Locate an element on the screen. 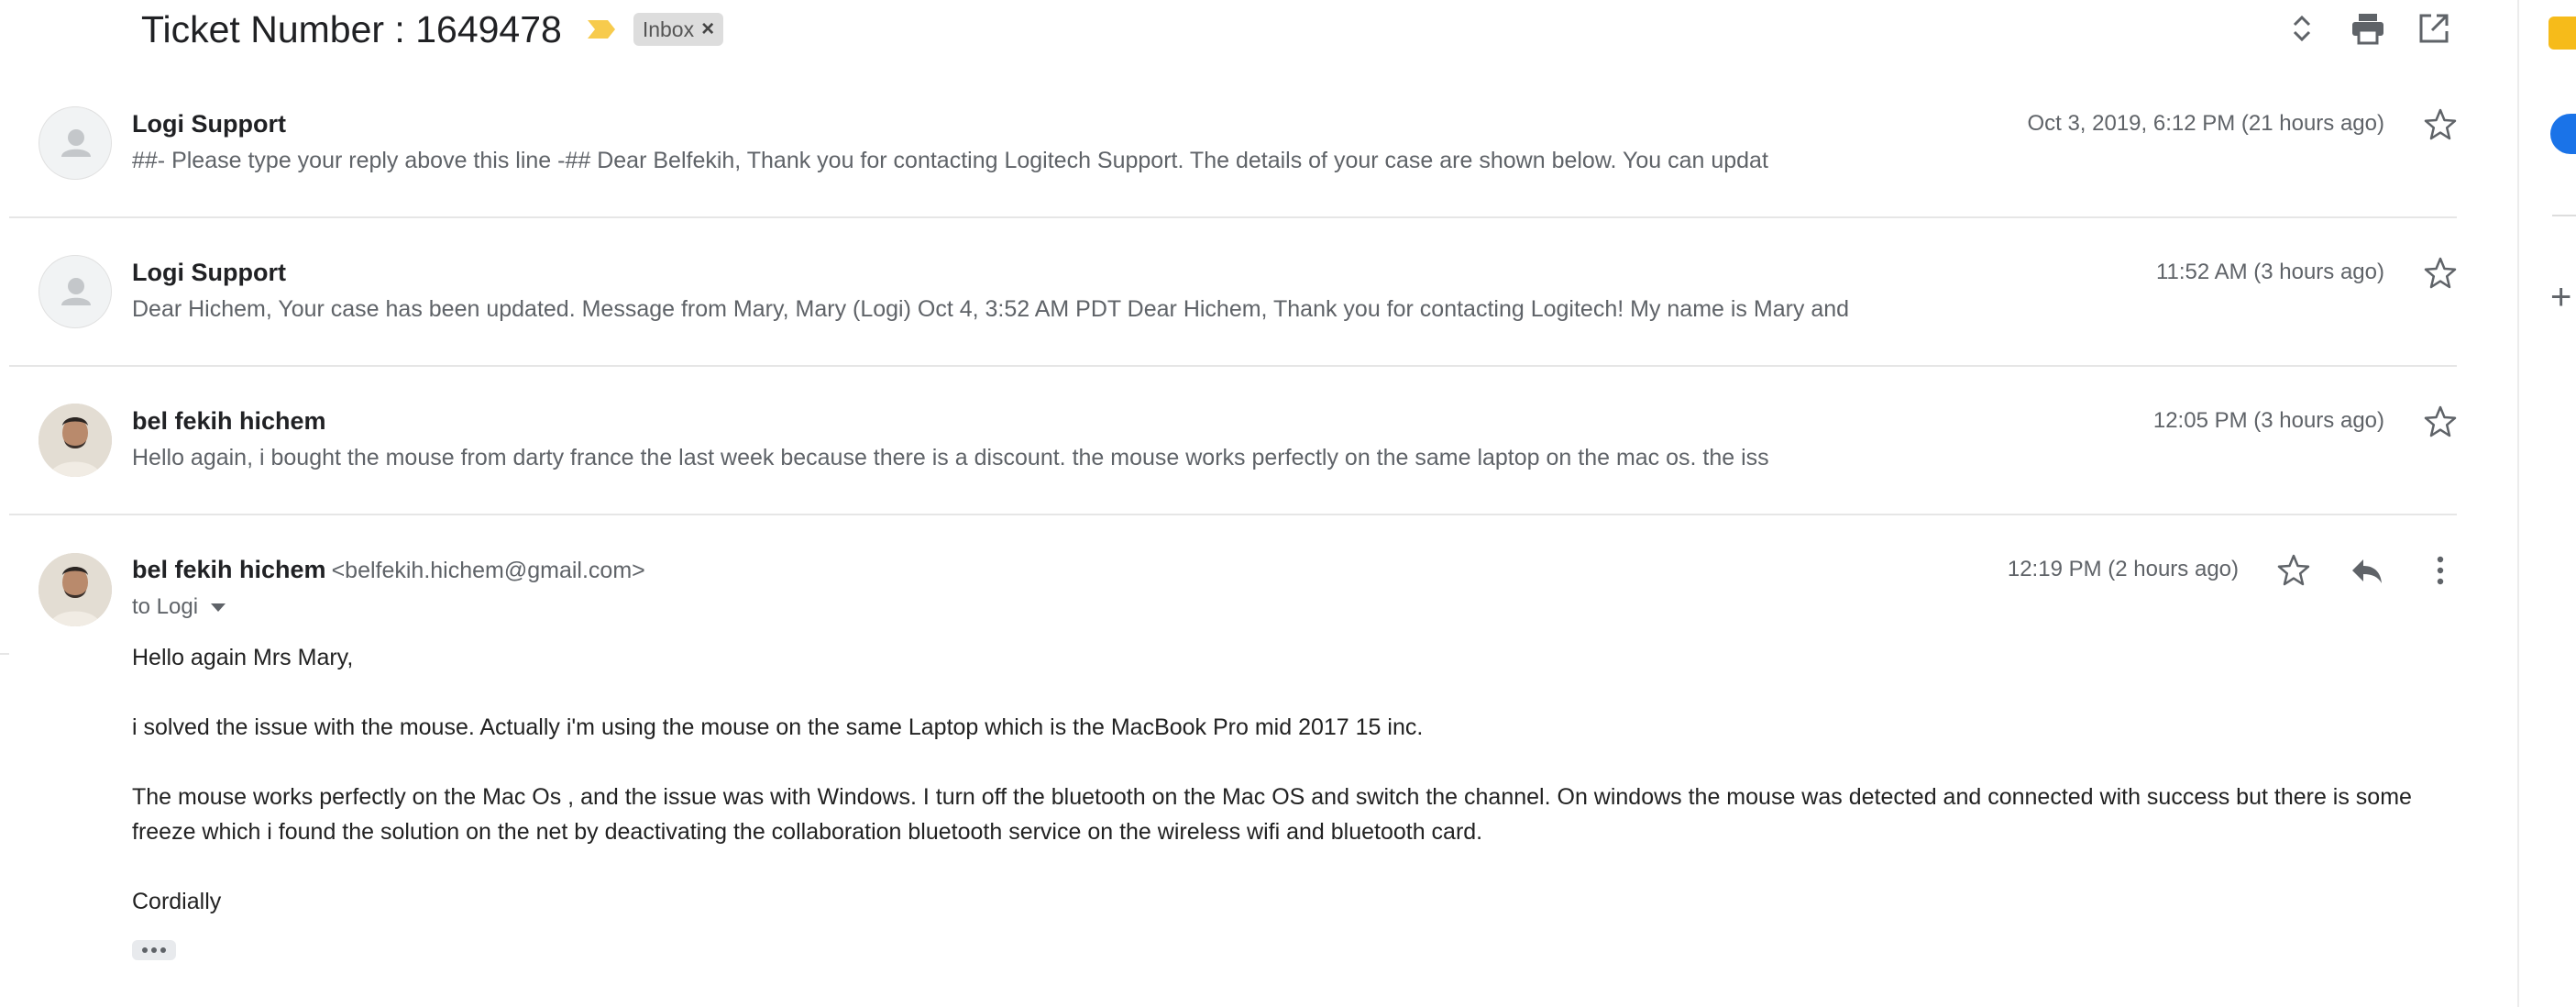 The width and height of the screenshot is (2576, 1007). message-timestamp: Oct 3, 2019, 6:12 PM (21 hours ago) is located at coordinates (2206, 123).